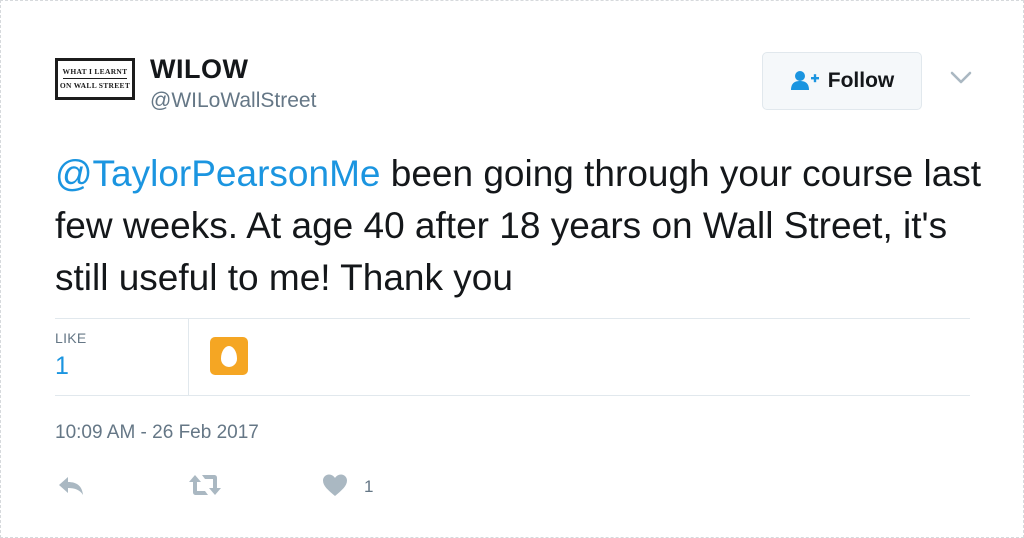 The height and width of the screenshot is (538, 1024). What do you see at coordinates (233, 101) in the screenshot?
I see `author-handle: @WILoWallStreet` at bounding box center [233, 101].